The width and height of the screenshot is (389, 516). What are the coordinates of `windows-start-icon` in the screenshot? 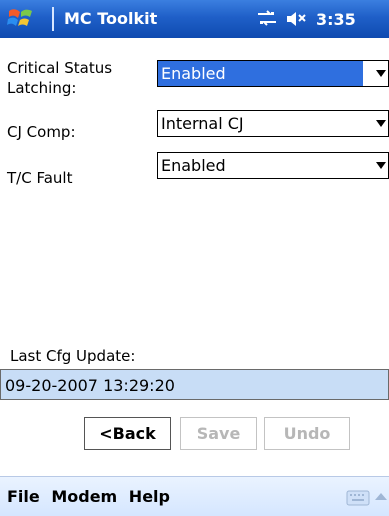 It's located at (21, 19).